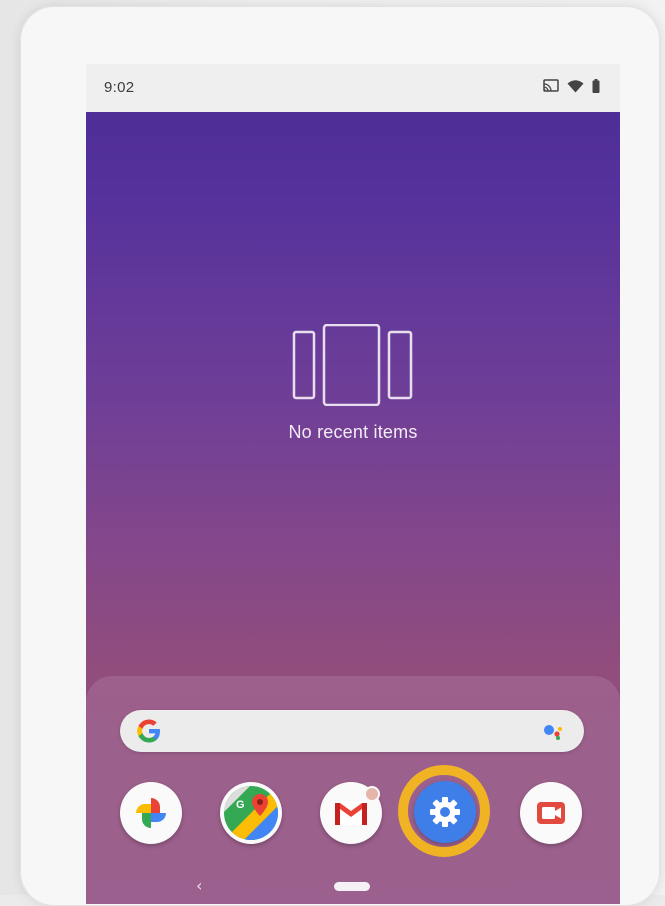  I want to click on no-recent-items-label: No recent items, so click(353, 432).